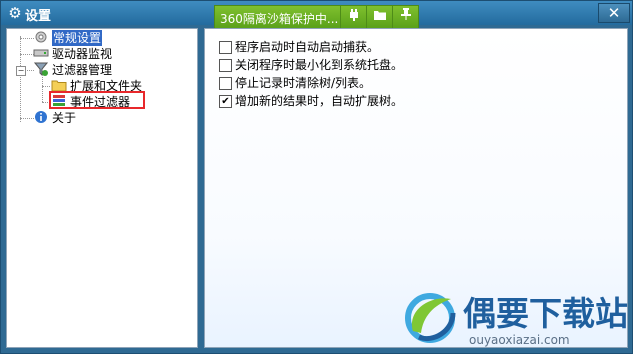 The width and height of the screenshot is (633, 354). I want to click on pin-icon, so click(405, 17).